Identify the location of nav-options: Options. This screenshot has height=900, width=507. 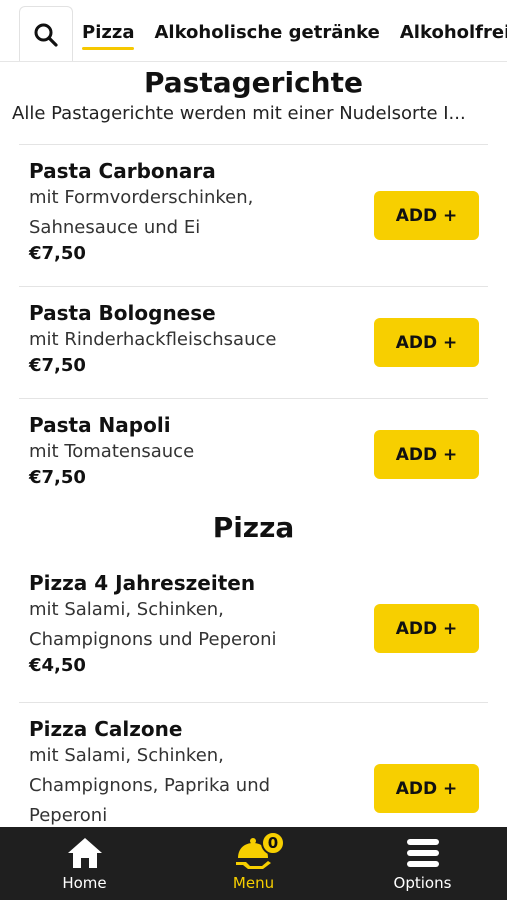
(422, 863).